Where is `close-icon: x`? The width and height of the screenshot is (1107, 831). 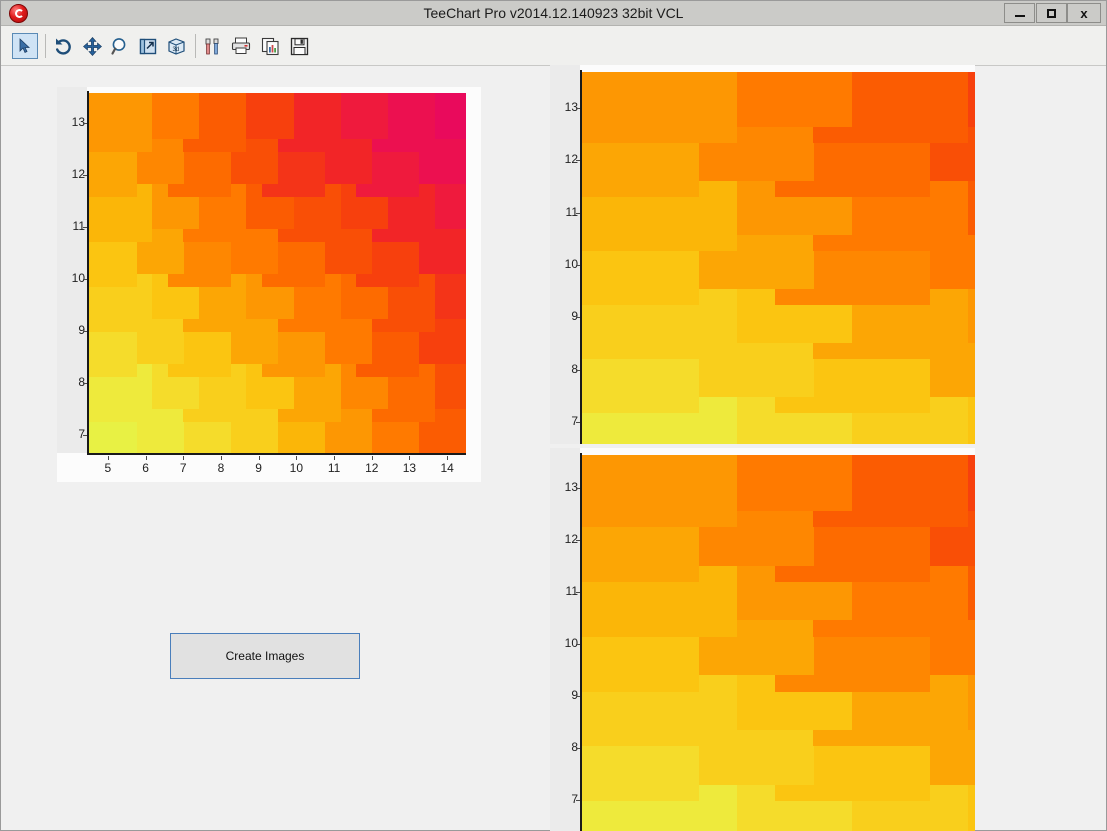 close-icon: x is located at coordinates (1084, 13).